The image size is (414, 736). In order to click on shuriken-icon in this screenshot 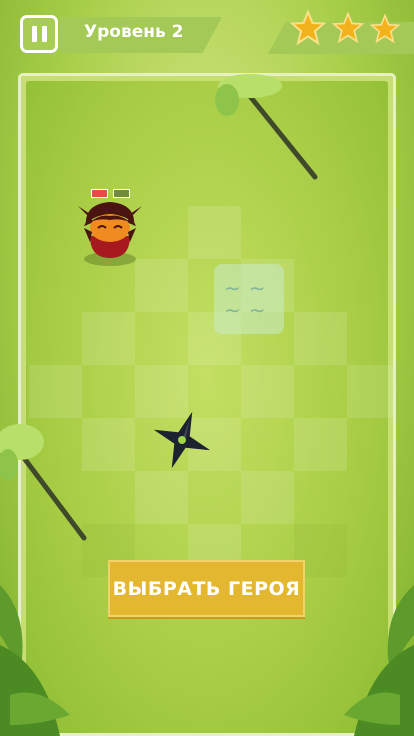, I will do `click(182, 440)`.